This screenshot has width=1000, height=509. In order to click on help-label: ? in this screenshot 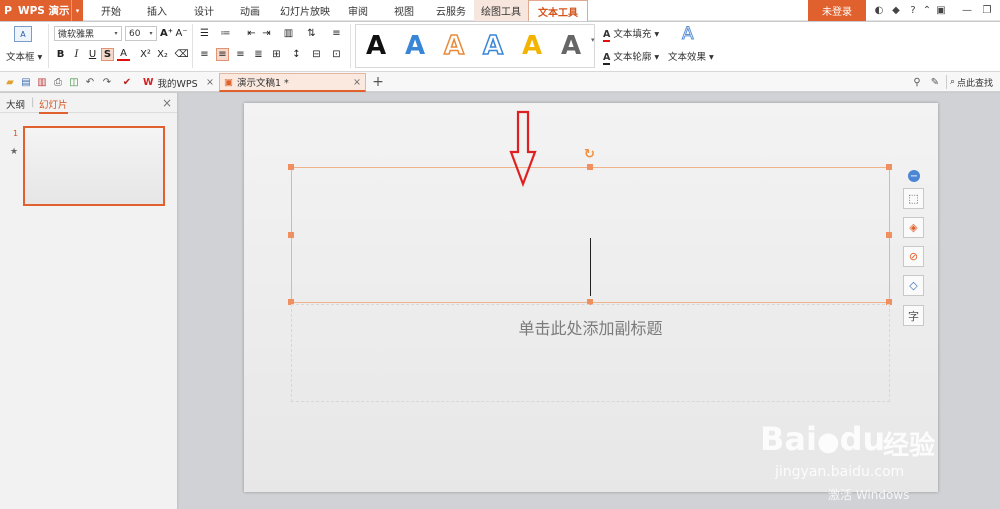, I will do `click(913, 10)`.